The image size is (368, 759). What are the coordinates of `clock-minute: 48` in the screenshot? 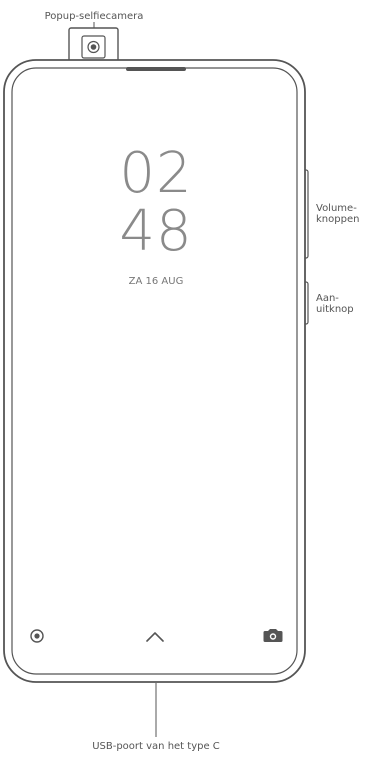 It's located at (156, 231).